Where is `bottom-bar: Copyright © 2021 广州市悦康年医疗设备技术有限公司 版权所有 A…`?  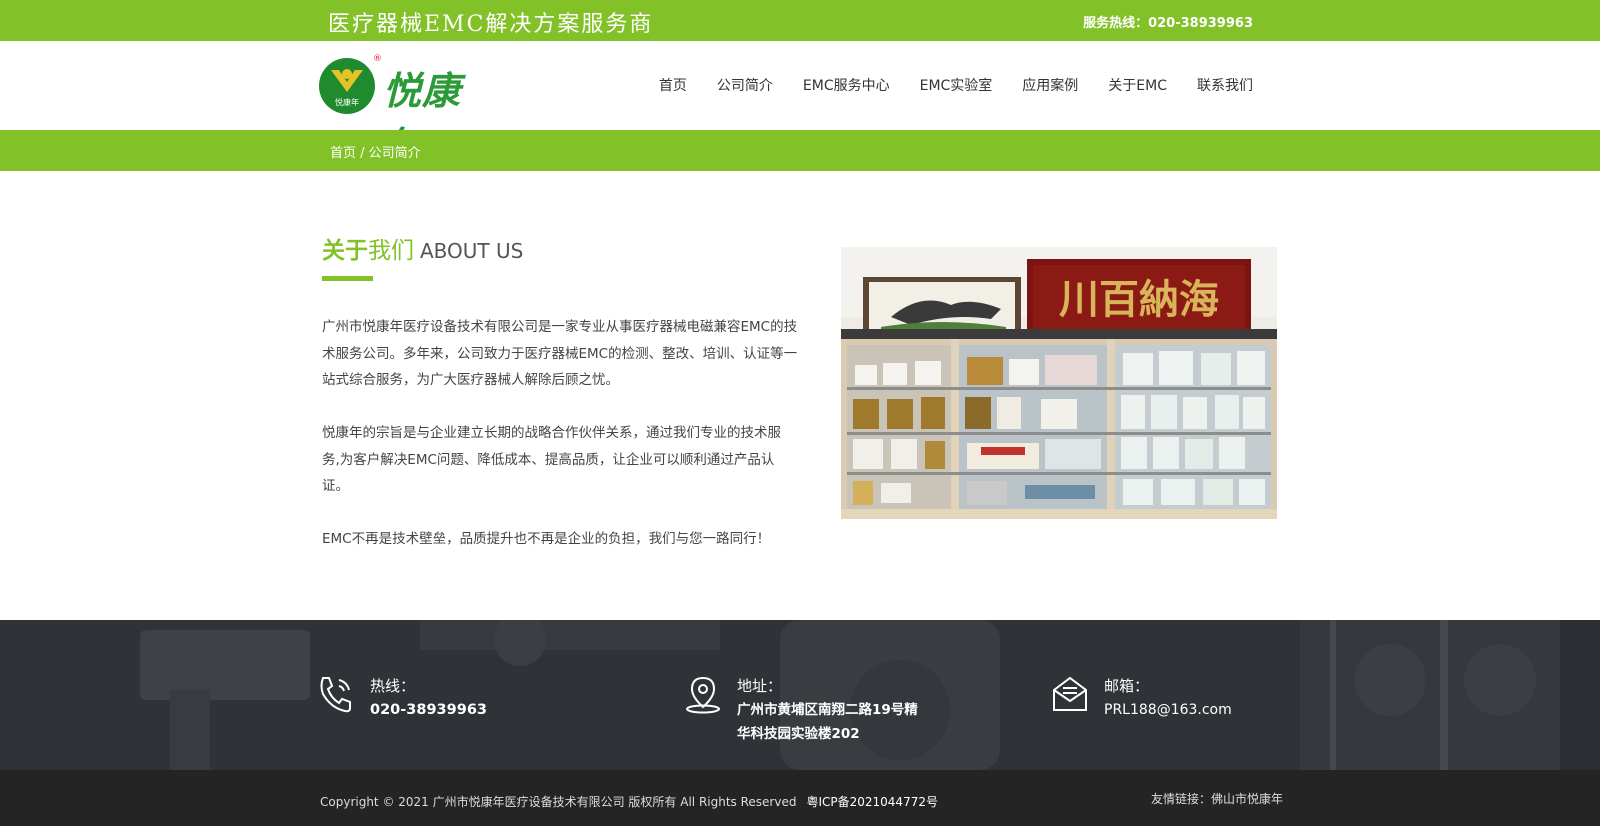 bottom-bar: Copyright © 2021 广州市悦康年医疗设备技术有限公司 版权所有 A… is located at coordinates (800, 798).